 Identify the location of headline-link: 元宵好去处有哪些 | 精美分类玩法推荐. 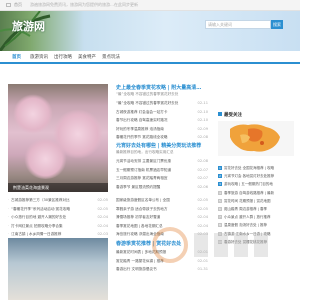
(158, 145).